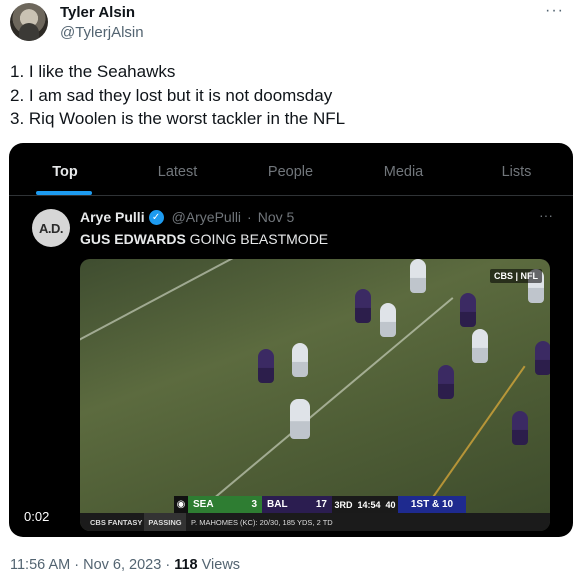 This screenshot has height=574, width=578. Describe the element at coordinates (221, 565) in the screenshot. I see `views-label: Views` at that location.